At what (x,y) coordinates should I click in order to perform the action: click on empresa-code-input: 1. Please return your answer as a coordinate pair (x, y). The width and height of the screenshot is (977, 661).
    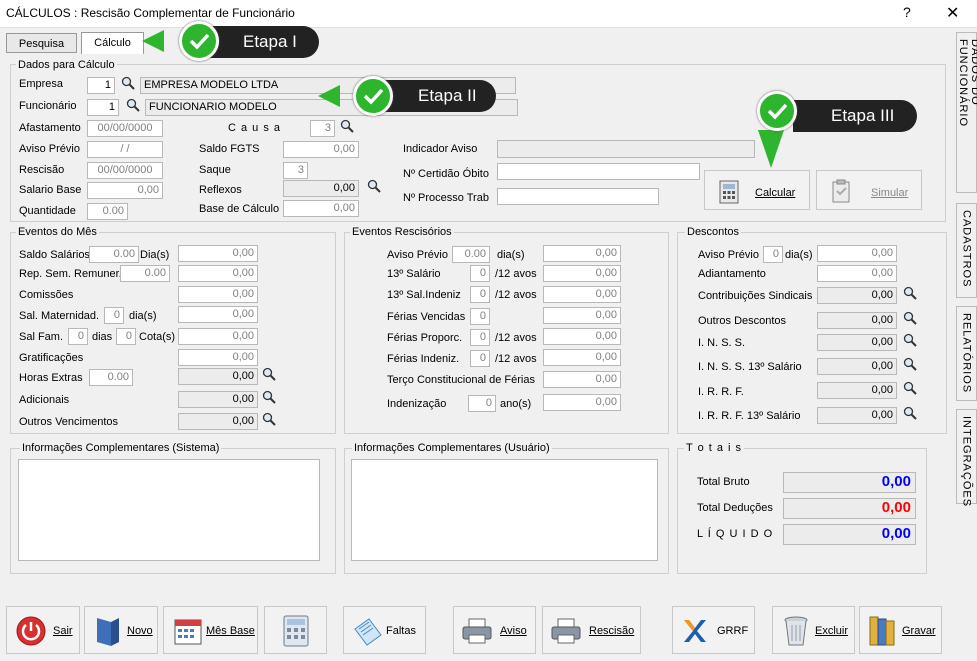
    Looking at the image, I should click on (101, 85).